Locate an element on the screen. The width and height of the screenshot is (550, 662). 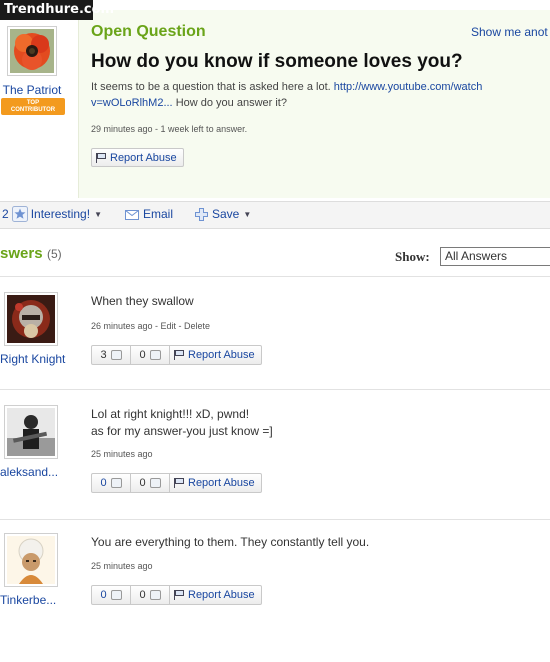
question-title: How do you know if someone loves you? is located at coordinates (277, 61).